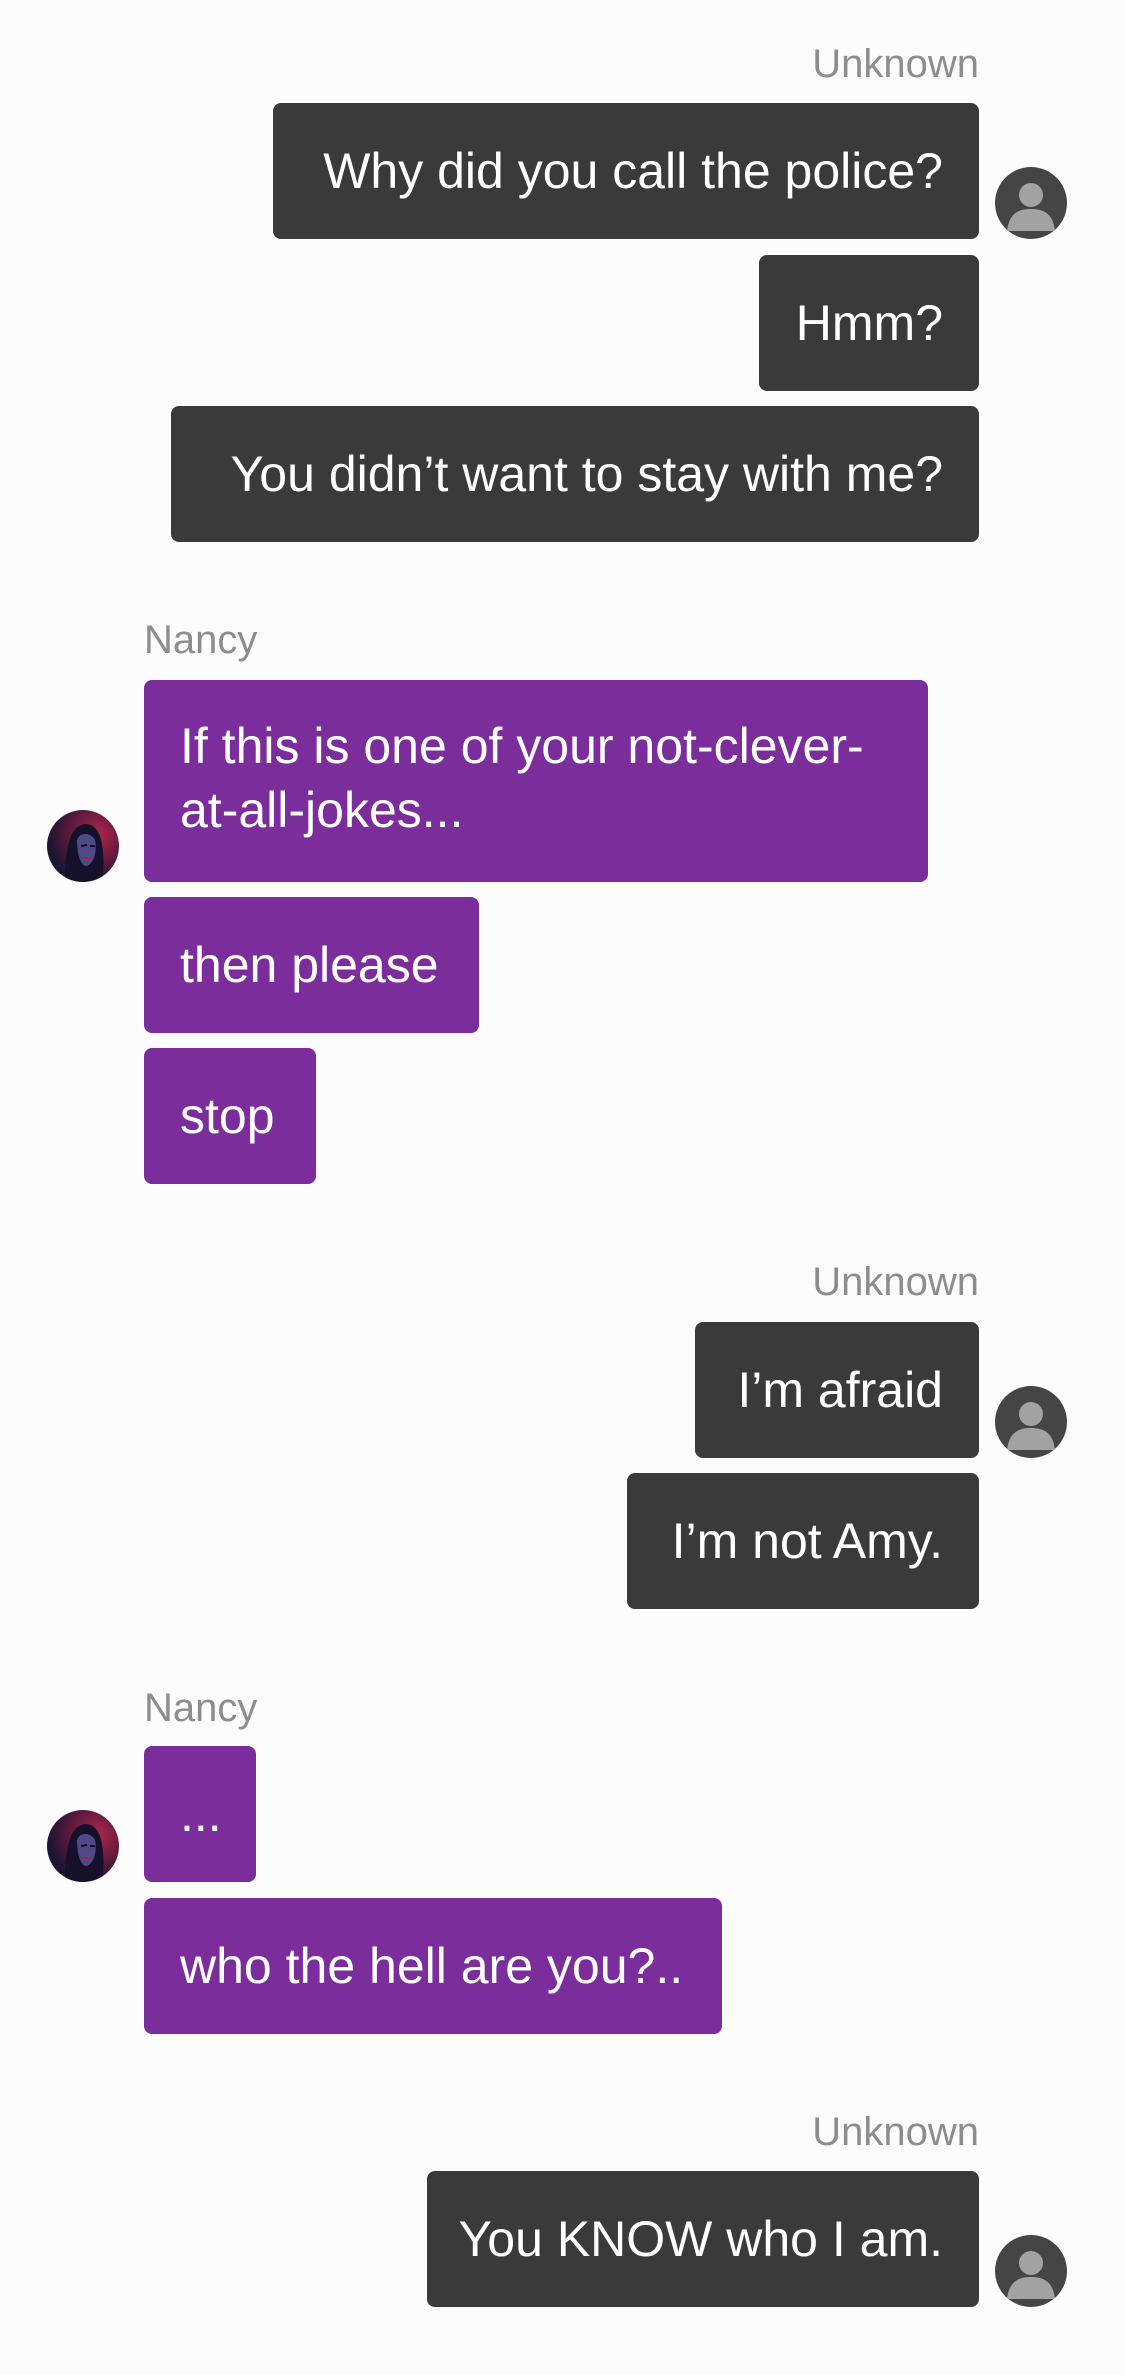  I want to click on message-bubble: I’m afraid, so click(837, 1390).